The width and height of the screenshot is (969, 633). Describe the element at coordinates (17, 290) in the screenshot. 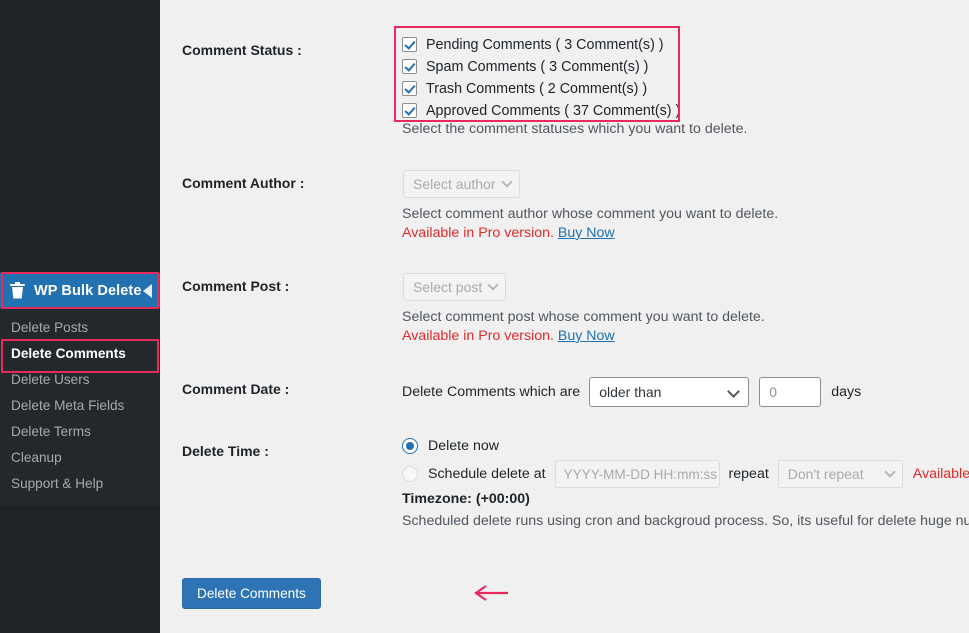

I see `trash-icon` at that location.